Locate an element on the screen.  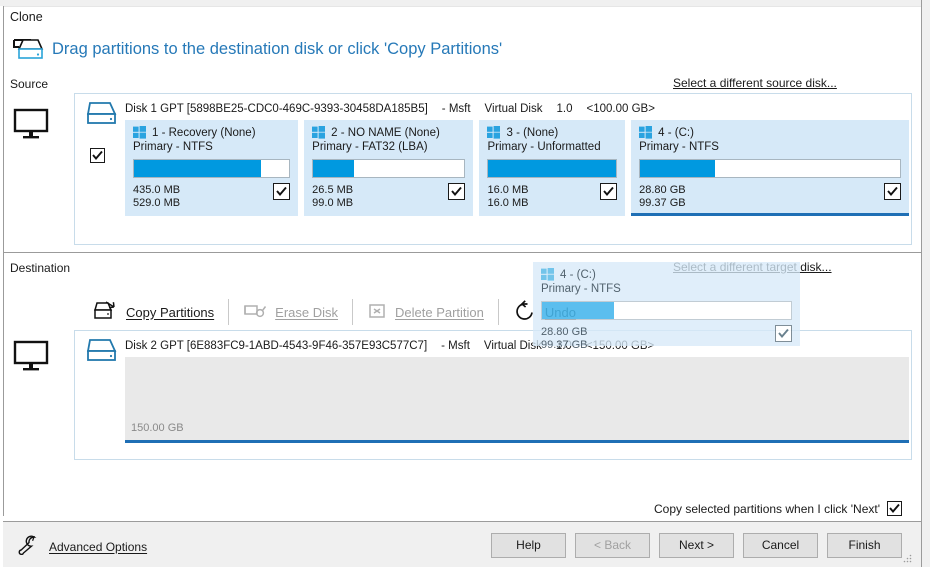
destination-disk-capacity: <150.00 GB> is located at coordinates (620, 346).